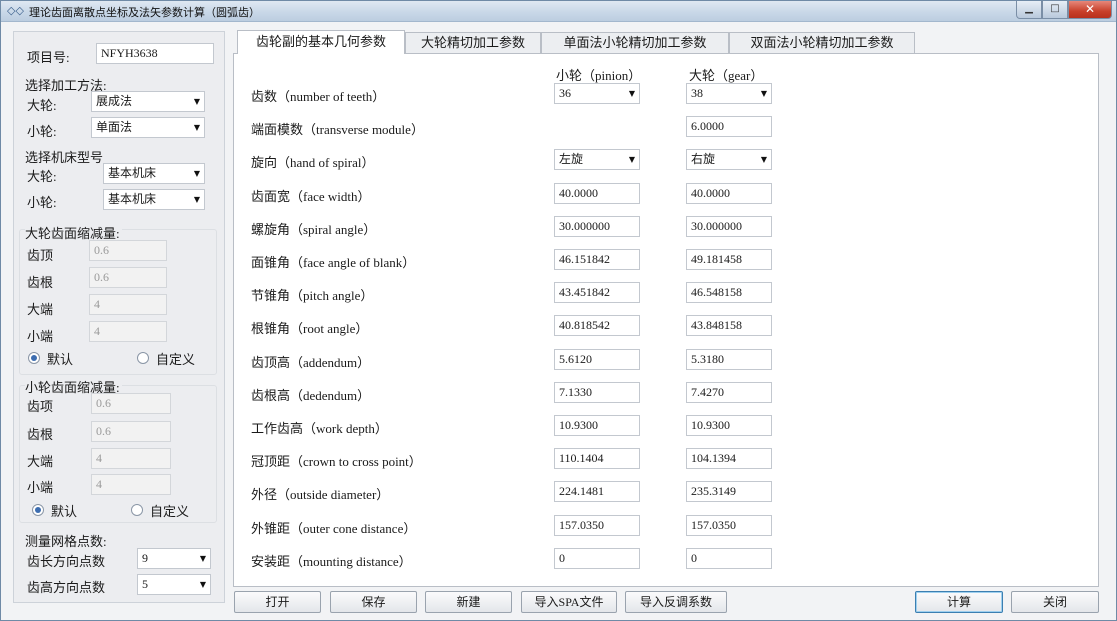  Describe the element at coordinates (729, 93) in the screenshot. I see `gear-teeth-select: 38 ▼` at that location.